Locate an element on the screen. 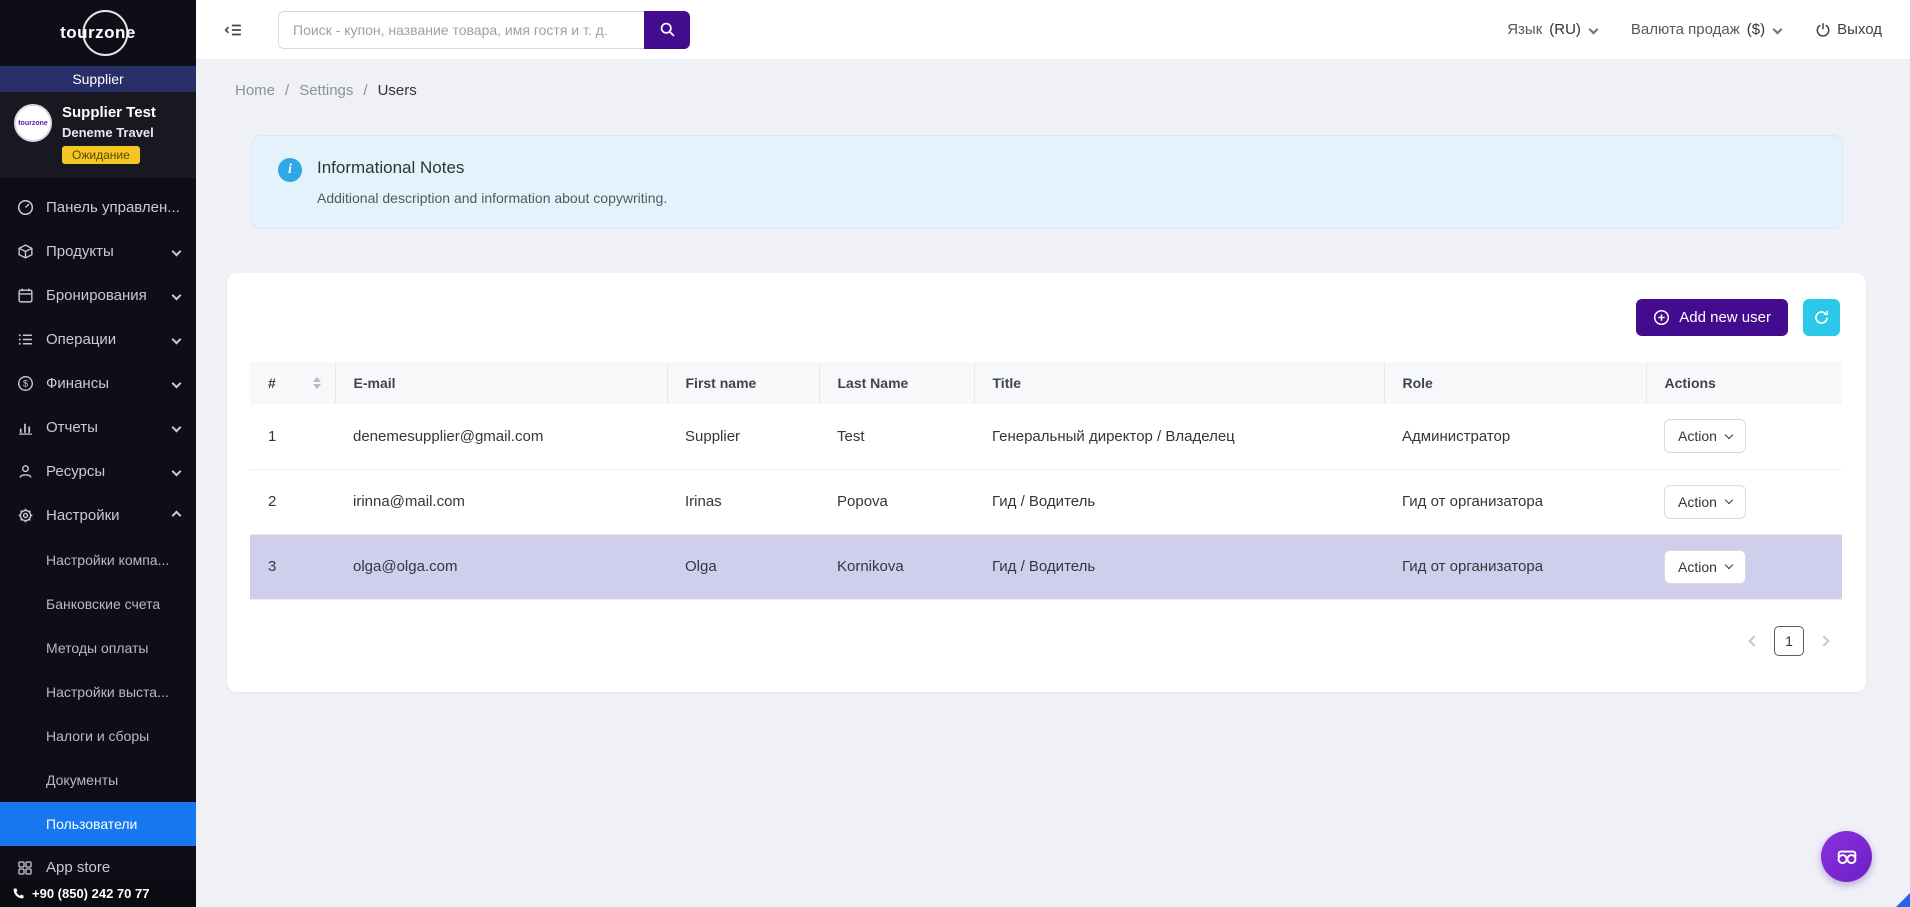 This screenshot has width=1910, height=907. cell-title: Гид / Водитель is located at coordinates (1179, 567).